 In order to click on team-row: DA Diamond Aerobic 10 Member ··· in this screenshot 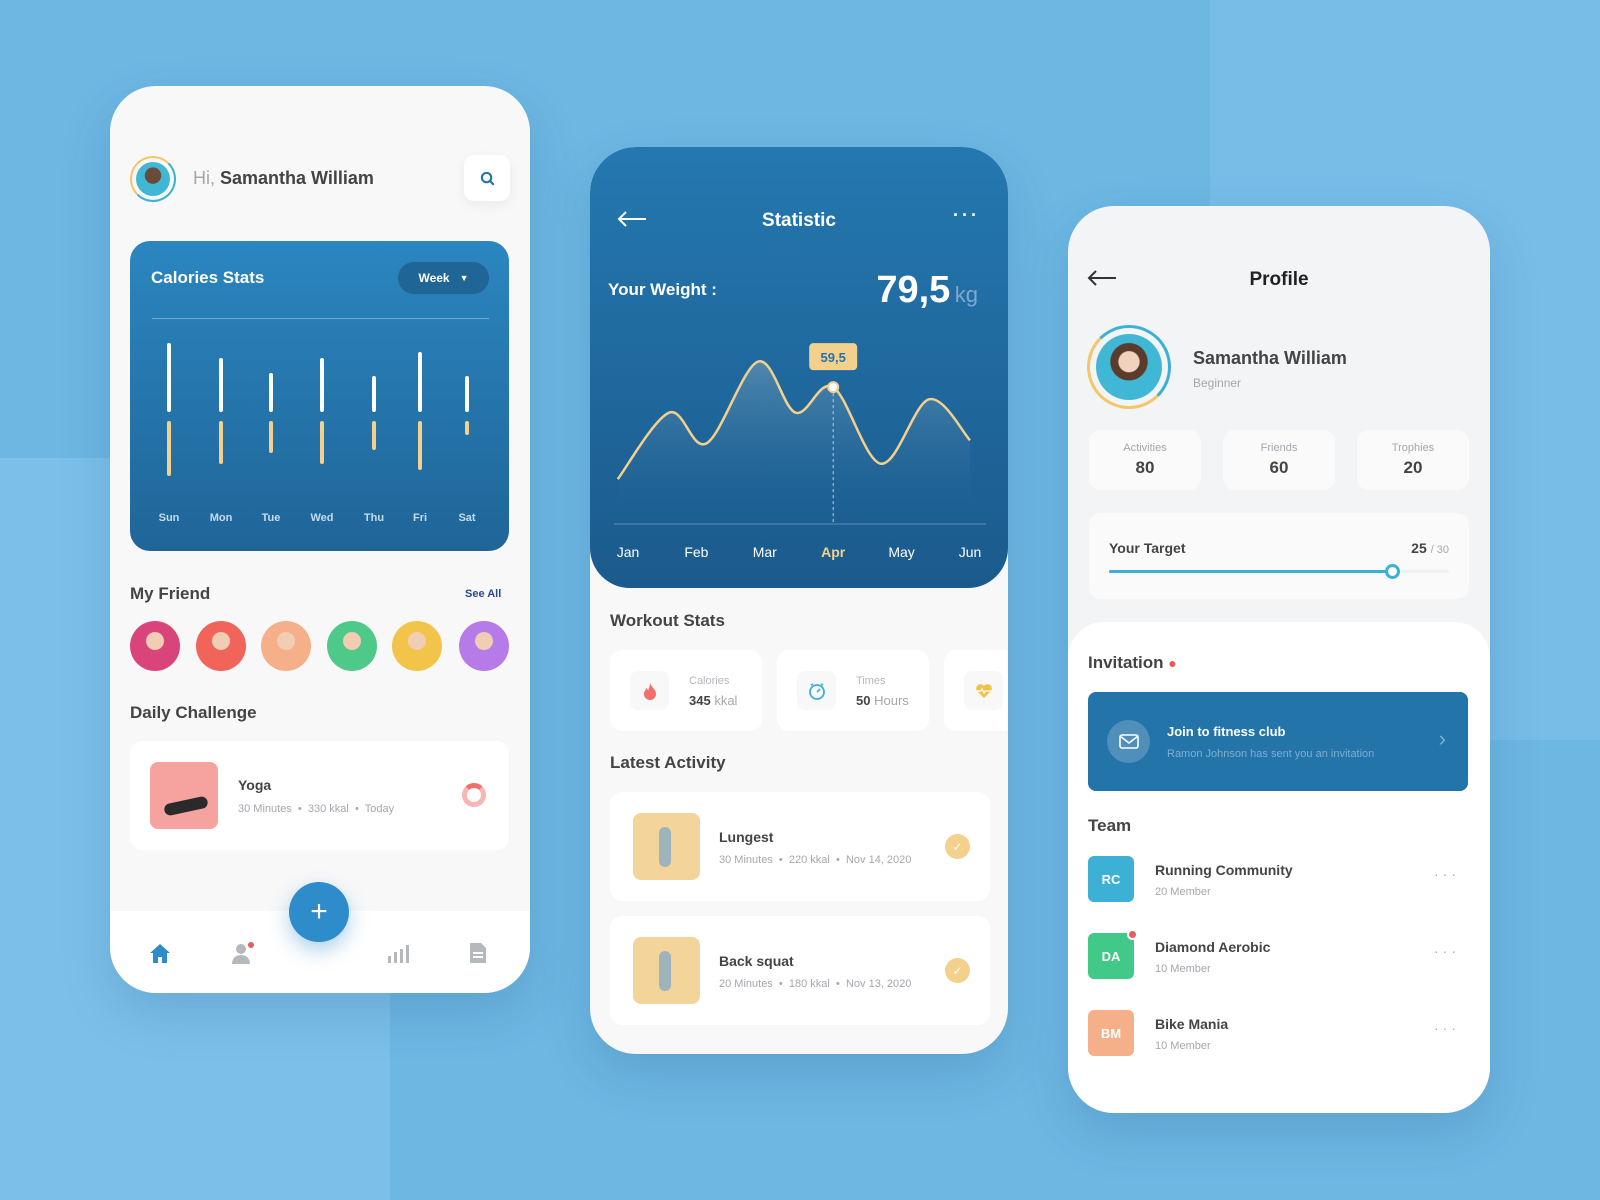, I will do `click(1279, 954)`.